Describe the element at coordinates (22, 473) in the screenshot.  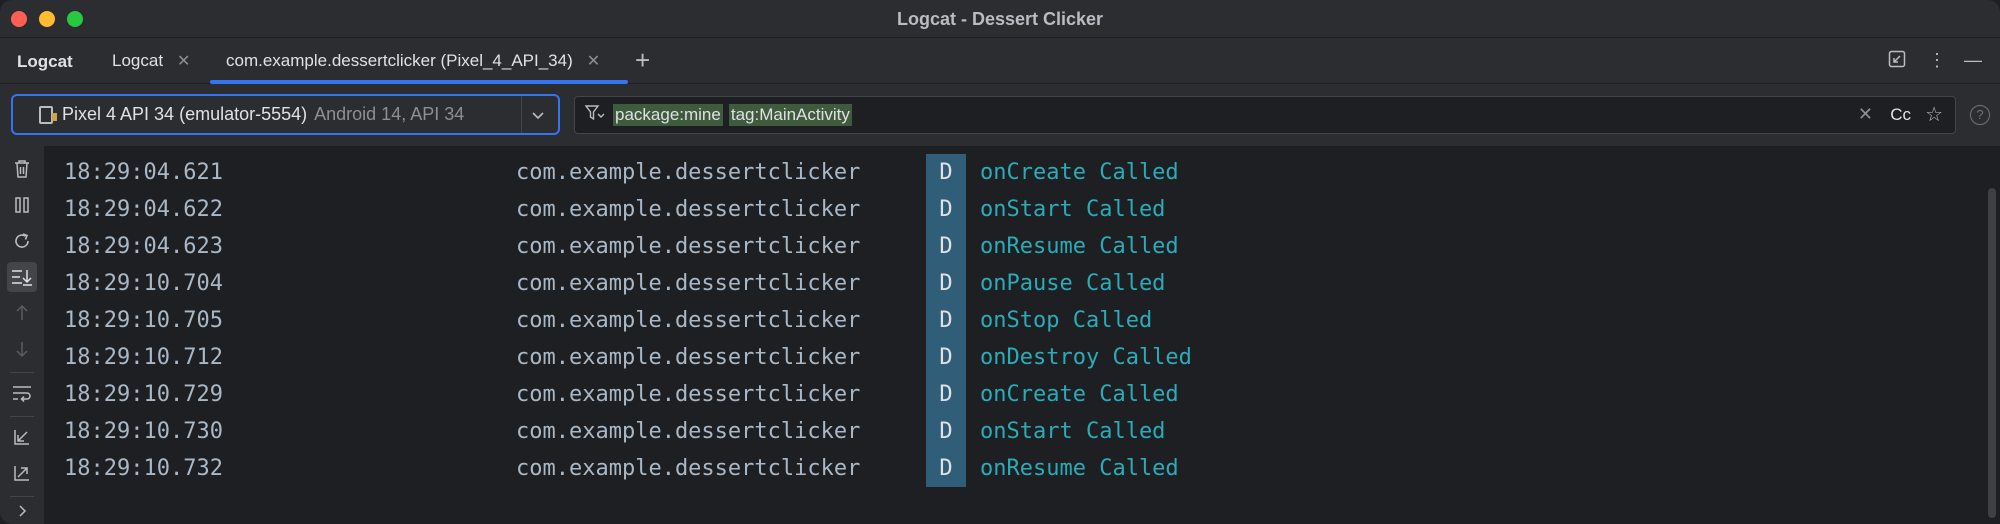
I see `export-icon` at that location.